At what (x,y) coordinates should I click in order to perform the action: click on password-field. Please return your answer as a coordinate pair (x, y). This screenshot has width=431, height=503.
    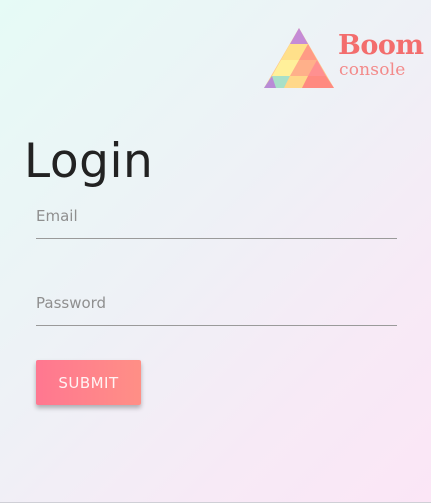
    Looking at the image, I should click on (216, 306).